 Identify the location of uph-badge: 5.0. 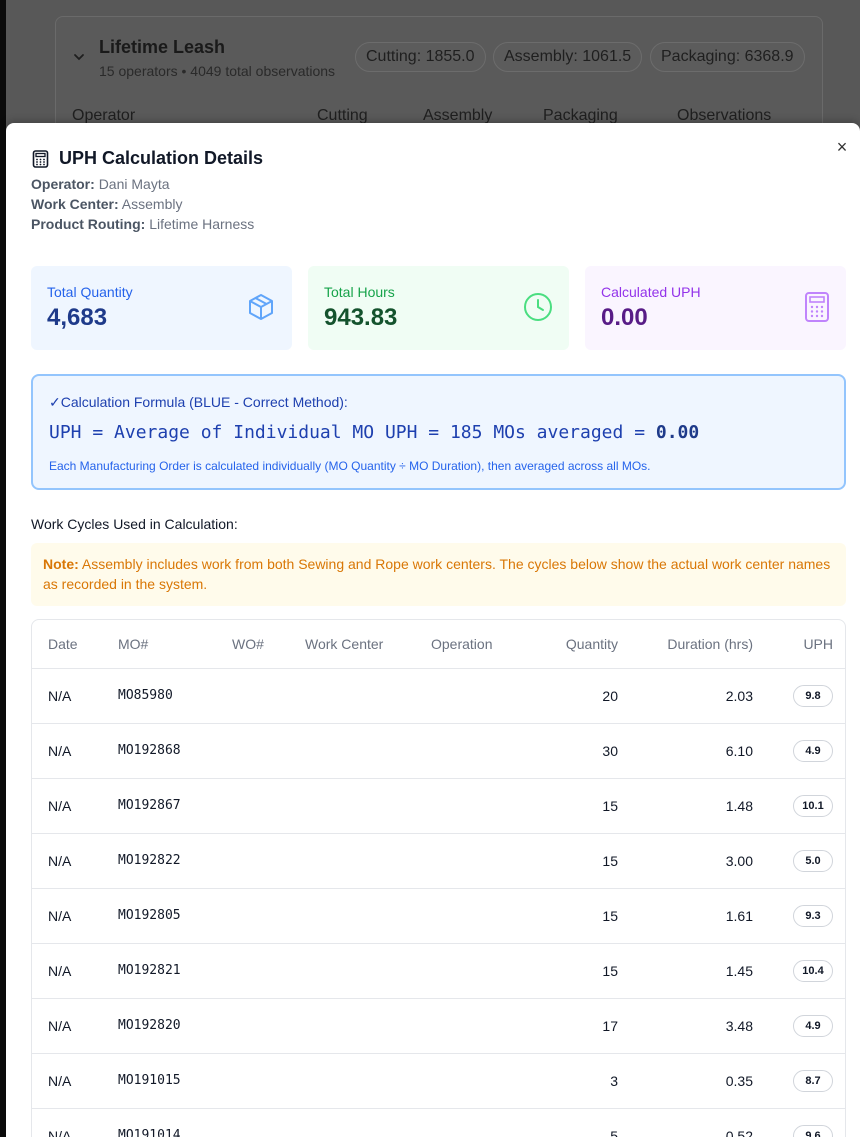
(813, 860).